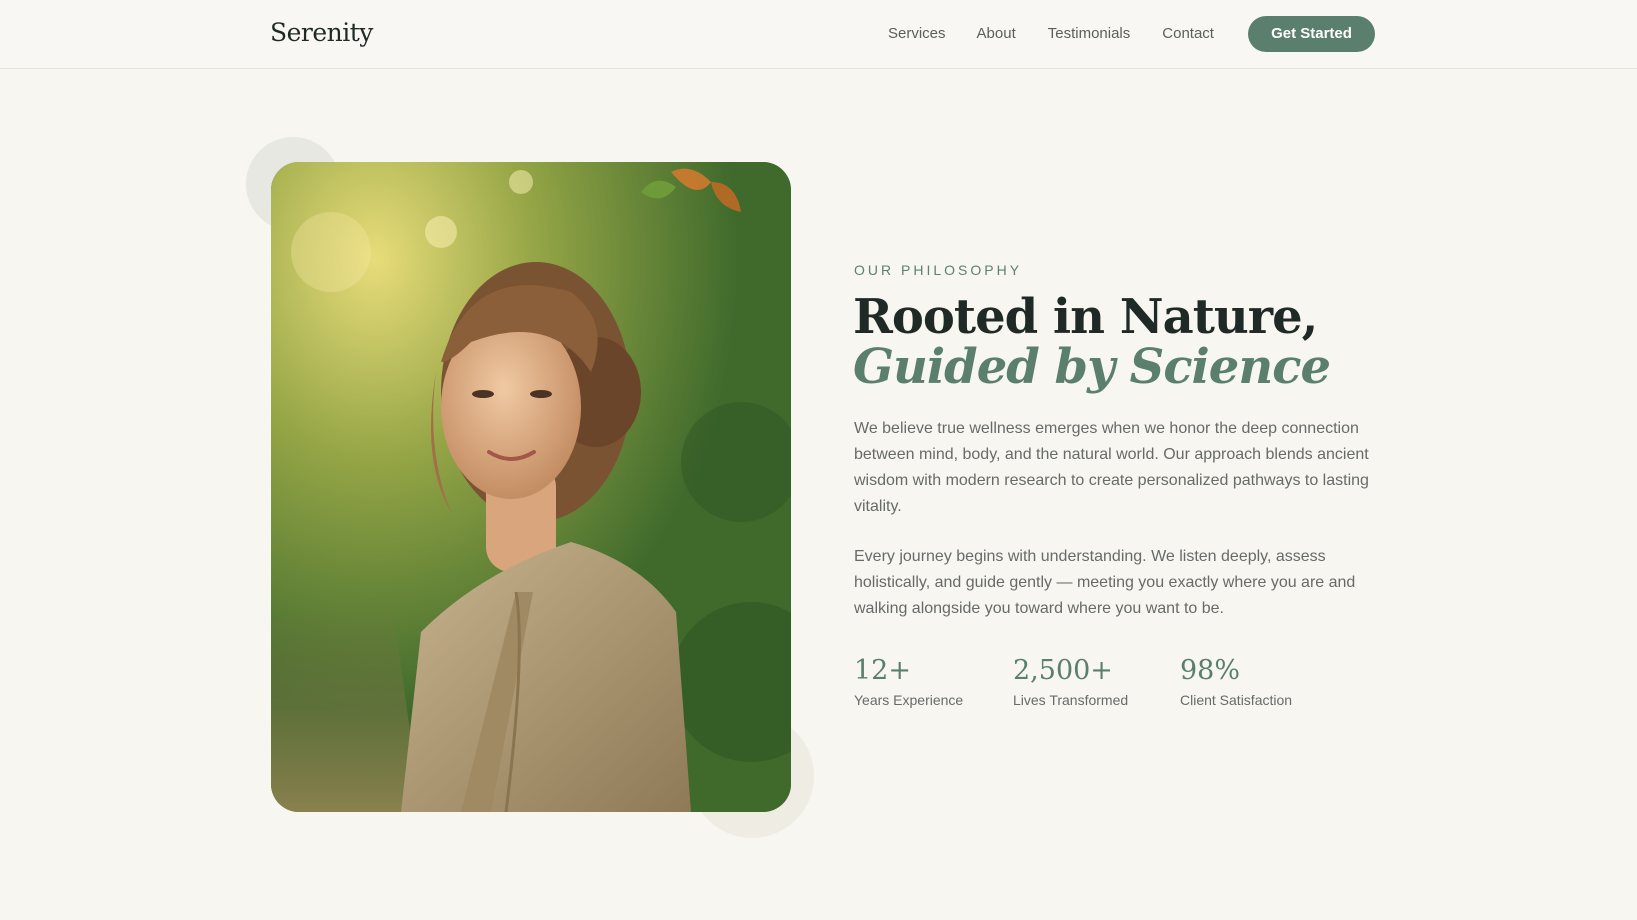 The image size is (1637, 920). Describe the element at coordinates (1236, 700) in the screenshot. I see `stat-label: Client Satisfaction` at that location.